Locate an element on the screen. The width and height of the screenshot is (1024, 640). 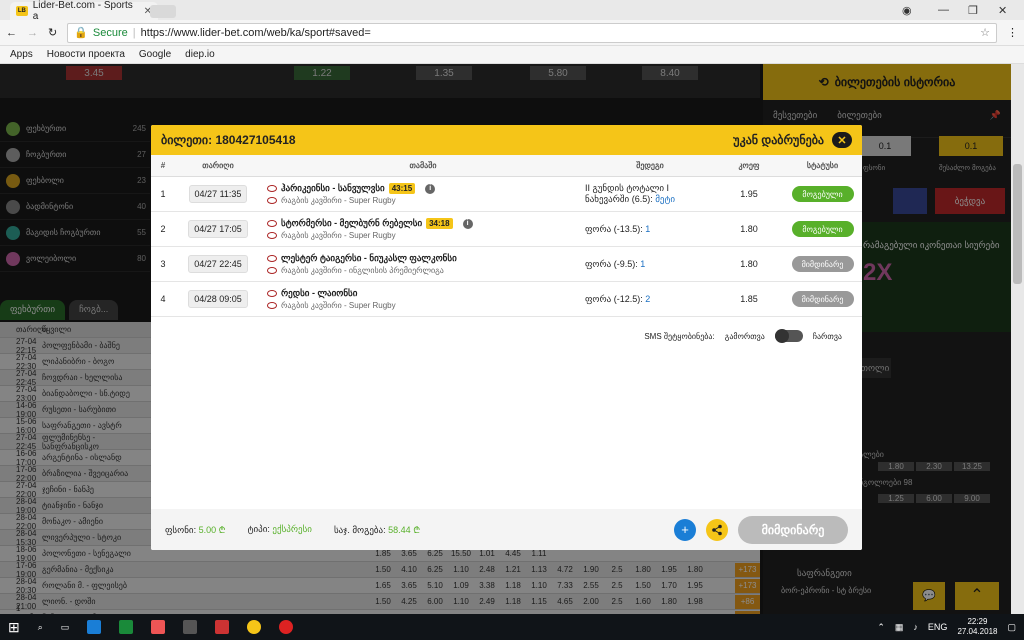
system-tray: ⌃ ▦ ♪ ENG 22:29 27.04.2018 ▢ is located at coordinates (946, 627).